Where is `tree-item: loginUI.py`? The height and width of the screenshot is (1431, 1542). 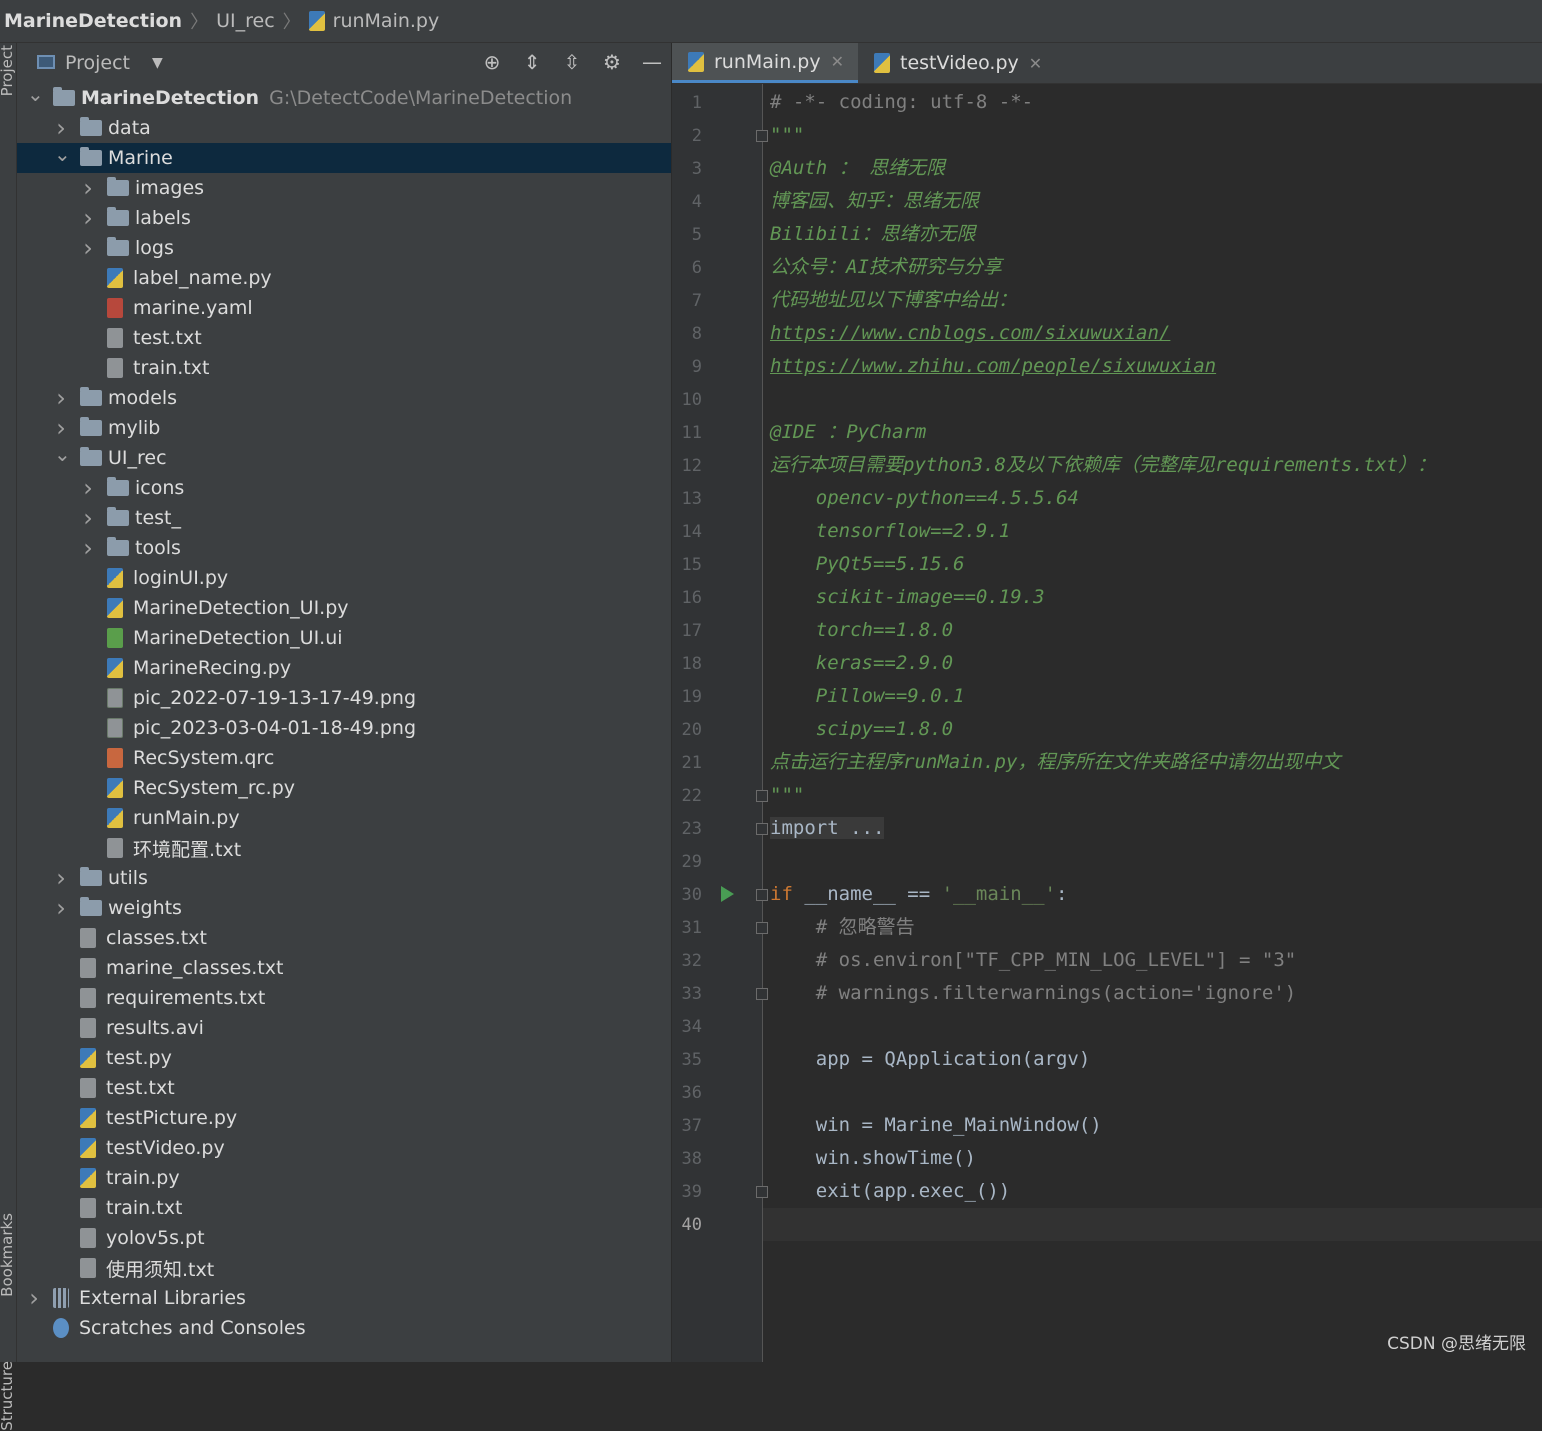
tree-item: loginUI.py is located at coordinates (344, 578).